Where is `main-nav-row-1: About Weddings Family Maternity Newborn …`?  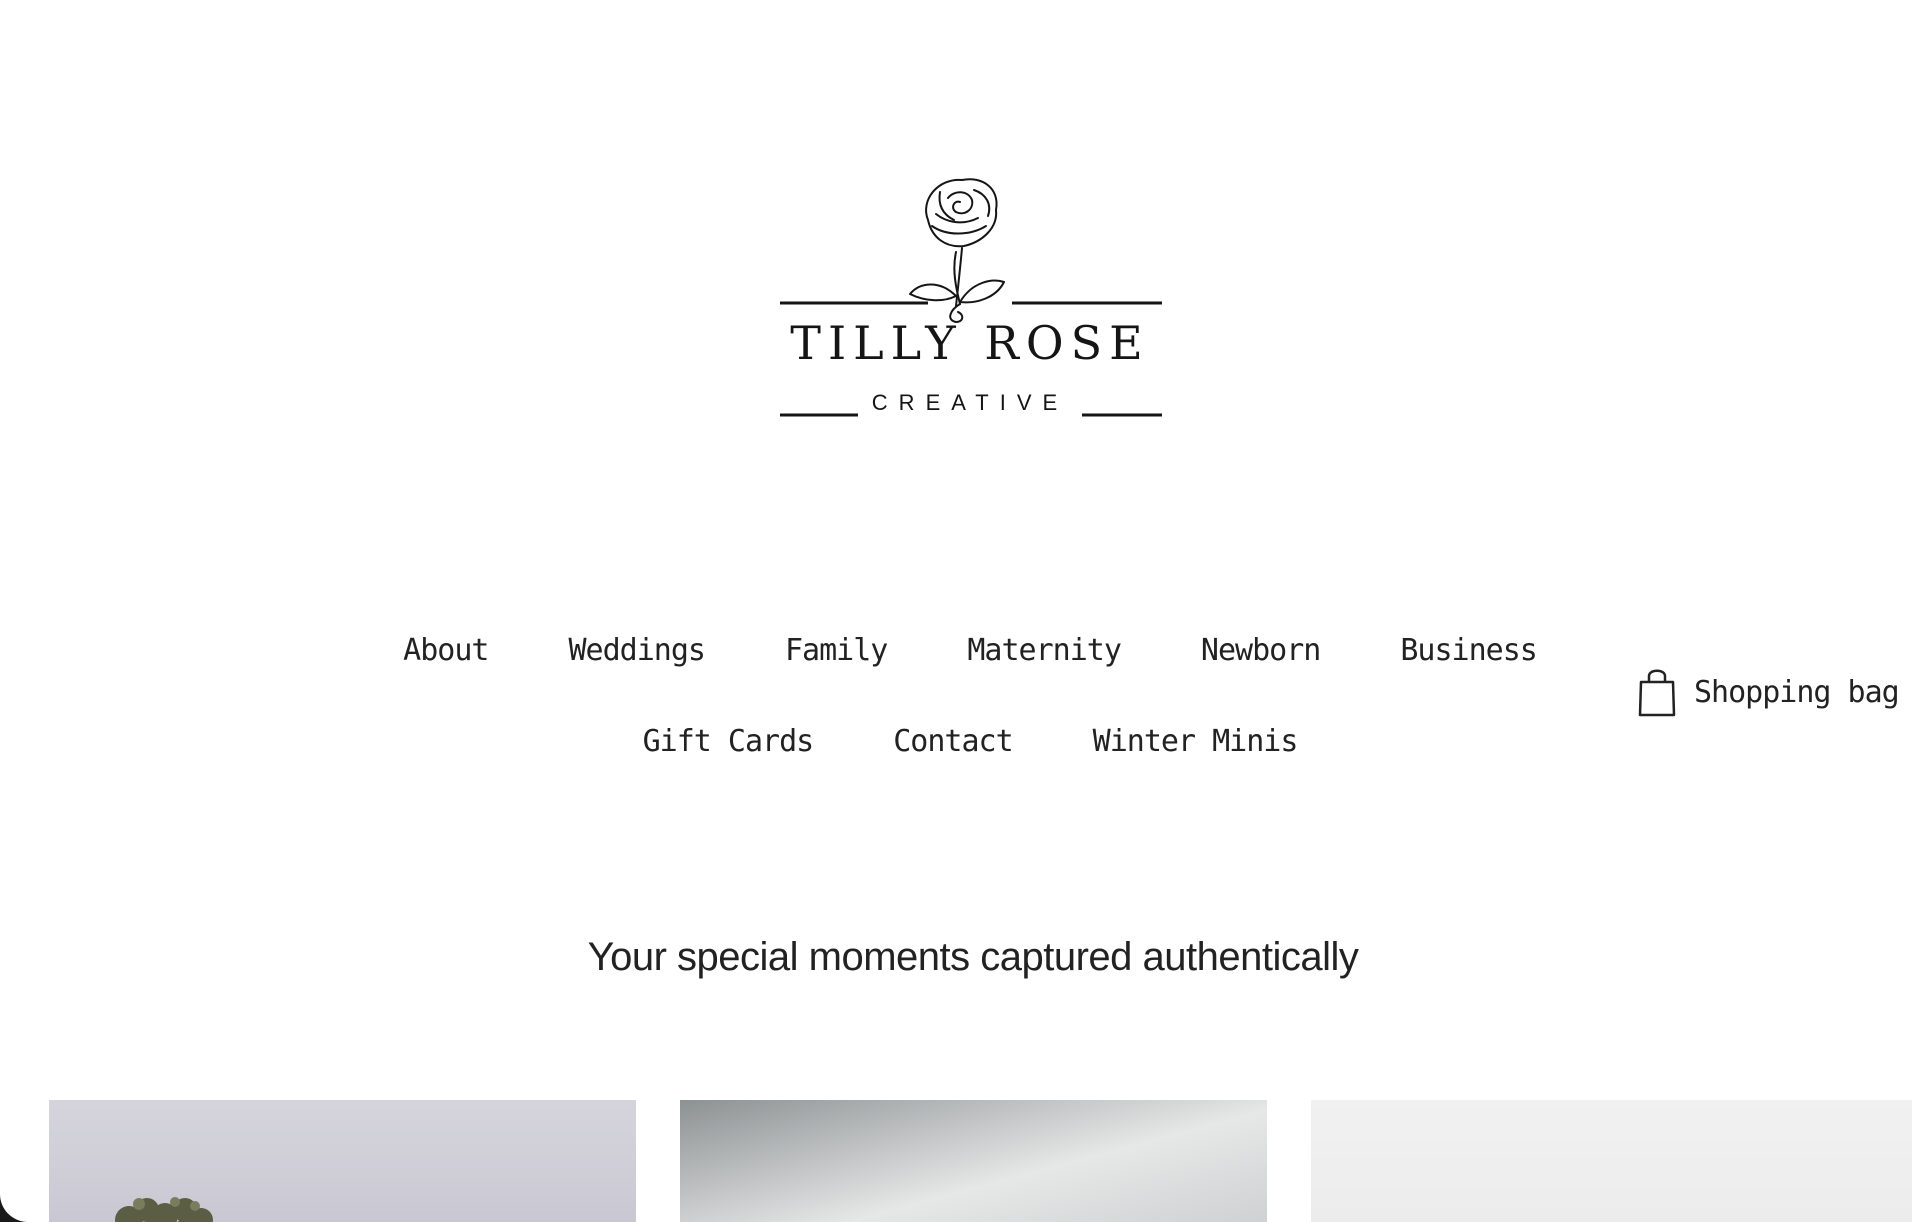
main-nav-row-1: About Weddings Family Maternity Newborn … is located at coordinates (956, 651).